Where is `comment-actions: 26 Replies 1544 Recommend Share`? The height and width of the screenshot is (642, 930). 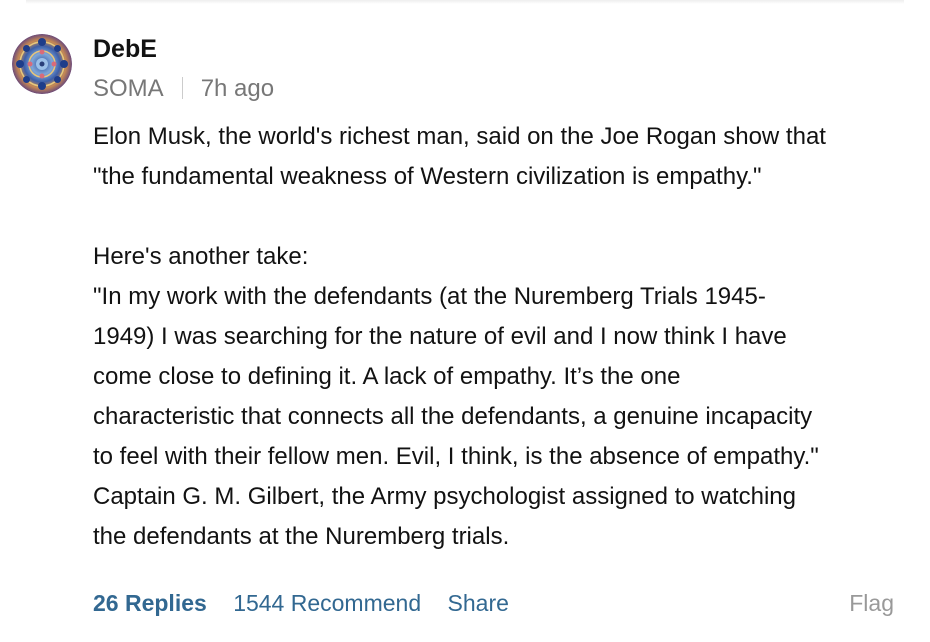
comment-actions: 26 Replies 1544 Recommend Share is located at coordinates (301, 603).